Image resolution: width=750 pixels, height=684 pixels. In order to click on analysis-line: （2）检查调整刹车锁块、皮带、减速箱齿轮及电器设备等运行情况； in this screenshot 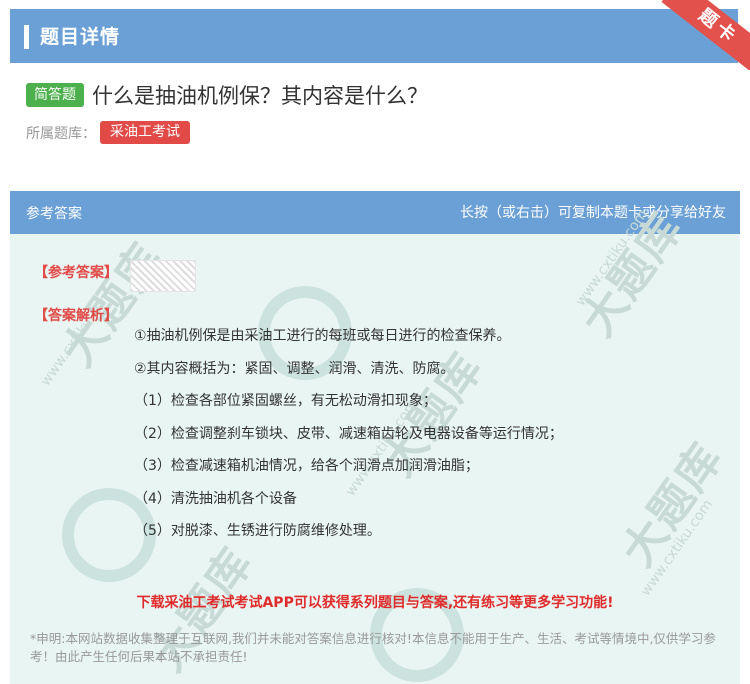, I will do `click(348, 433)`.